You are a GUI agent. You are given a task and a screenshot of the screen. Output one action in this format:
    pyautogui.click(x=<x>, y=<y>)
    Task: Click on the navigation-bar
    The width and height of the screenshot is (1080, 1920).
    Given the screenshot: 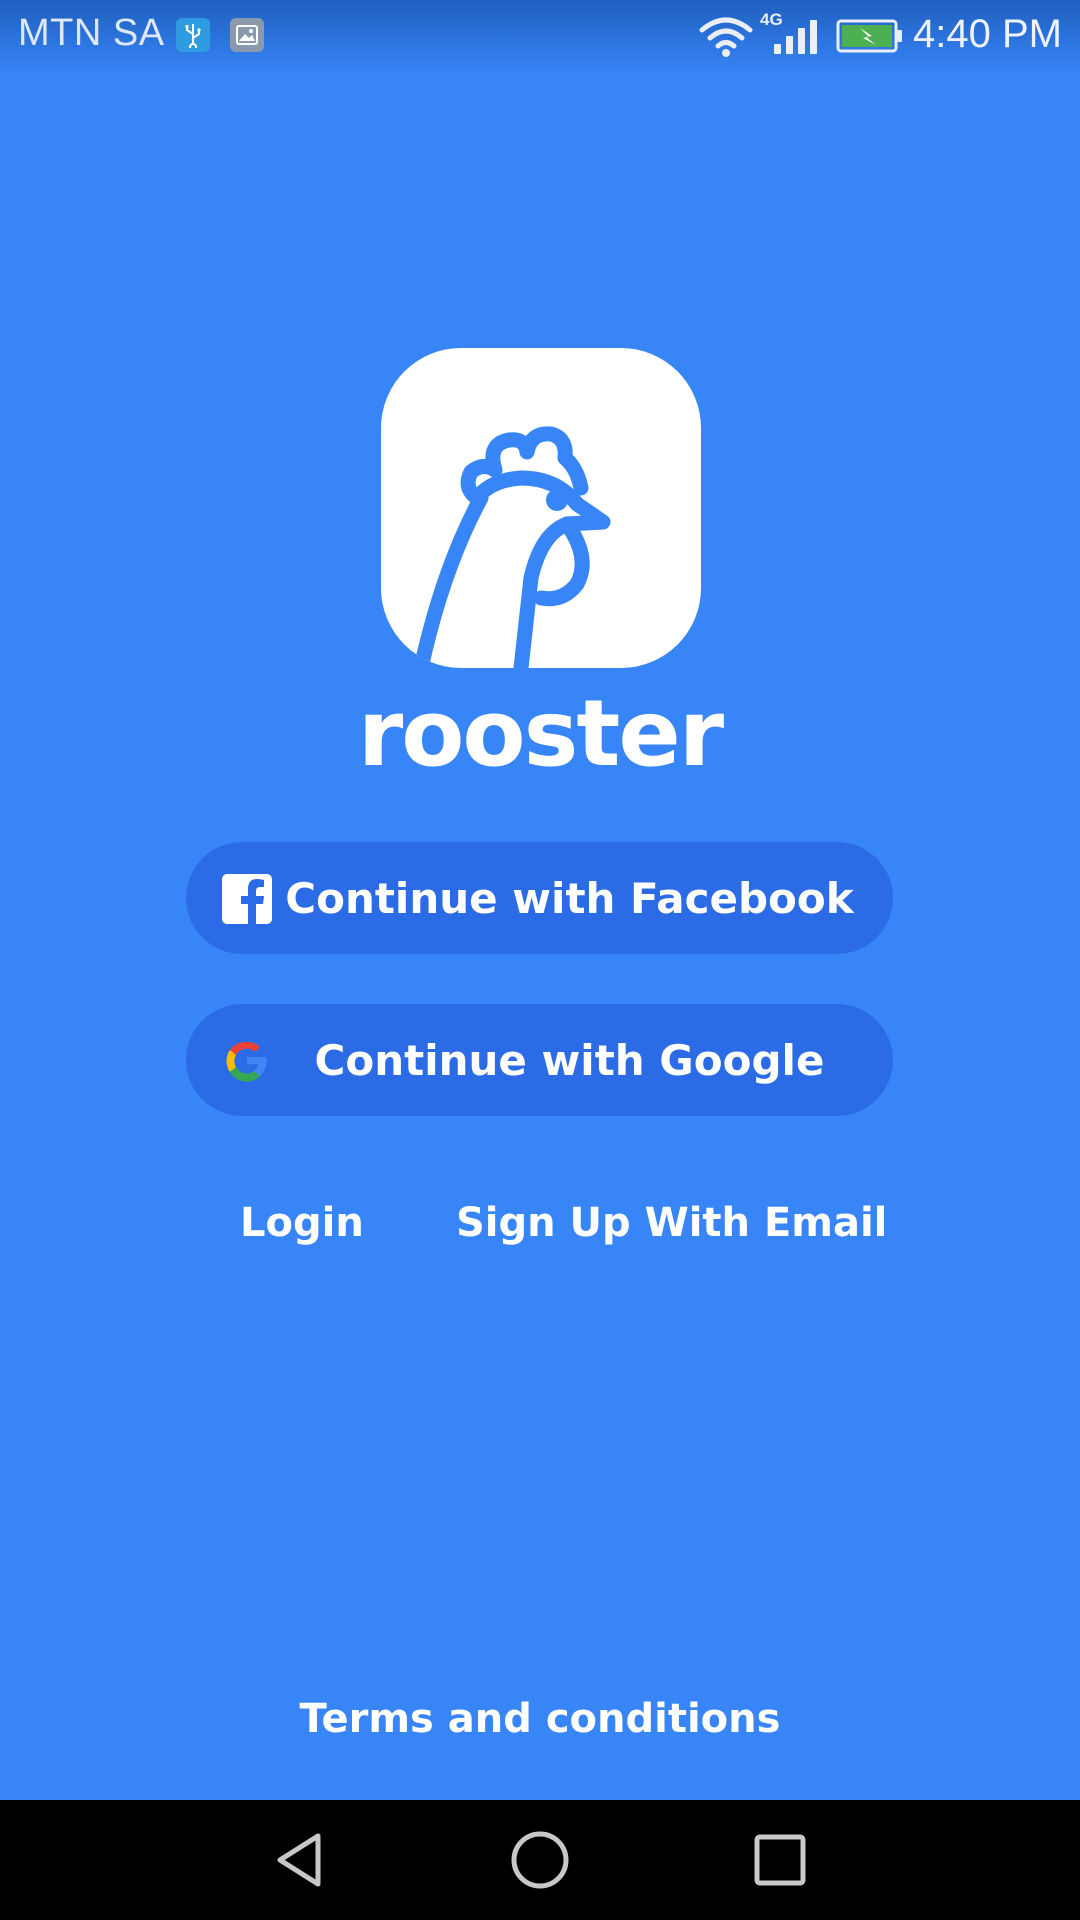 What is the action you would take?
    pyautogui.click(x=540, y=1860)
    